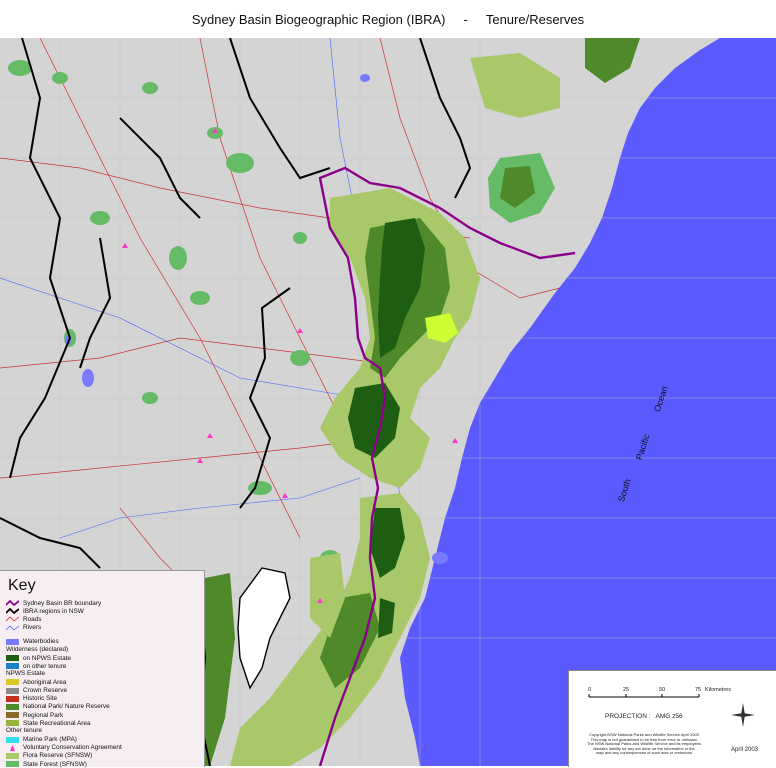 This screenshot has width=776, height=768. What do you see at coordinates (105, 642) in the screenshot?
I see `key-item-waterbodies: Waterbodies` at bounding box center [105, 642].